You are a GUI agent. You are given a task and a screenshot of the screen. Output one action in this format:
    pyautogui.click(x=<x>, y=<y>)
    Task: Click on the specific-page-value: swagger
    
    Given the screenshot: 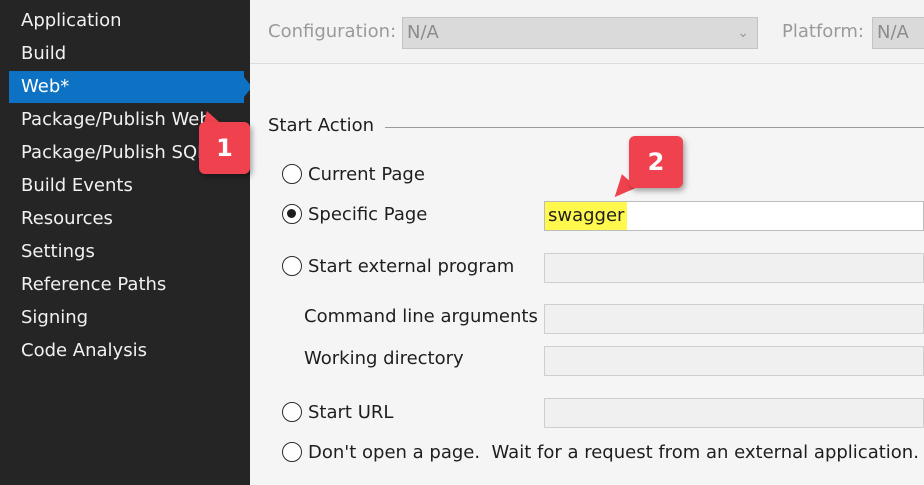 What is the action you would take?
    pyautogui.click(x=586, y=216)
    